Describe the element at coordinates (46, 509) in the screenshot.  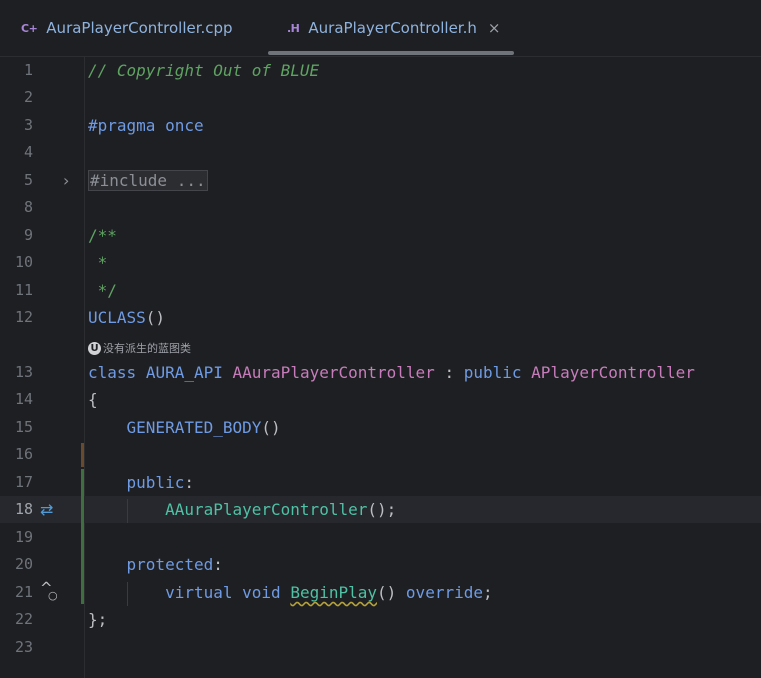
I see `swap-arrows-icon: ⇄` at that location.